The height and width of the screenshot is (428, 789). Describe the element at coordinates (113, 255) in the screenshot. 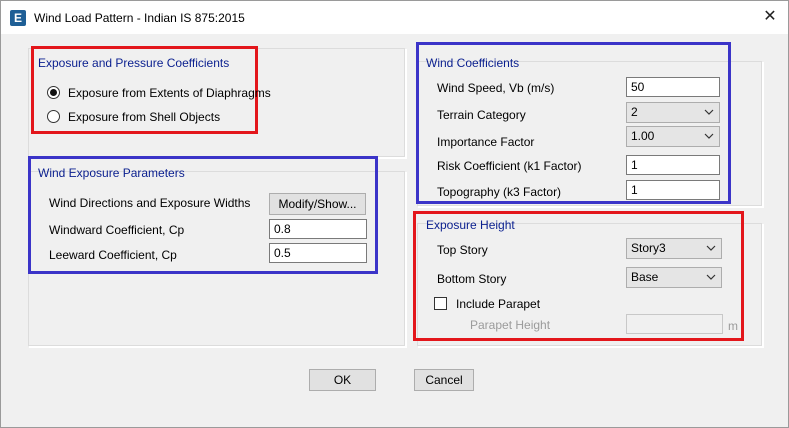

I see `leeward-coefficient-label: Leeward Coefficient, Cp` at that location.